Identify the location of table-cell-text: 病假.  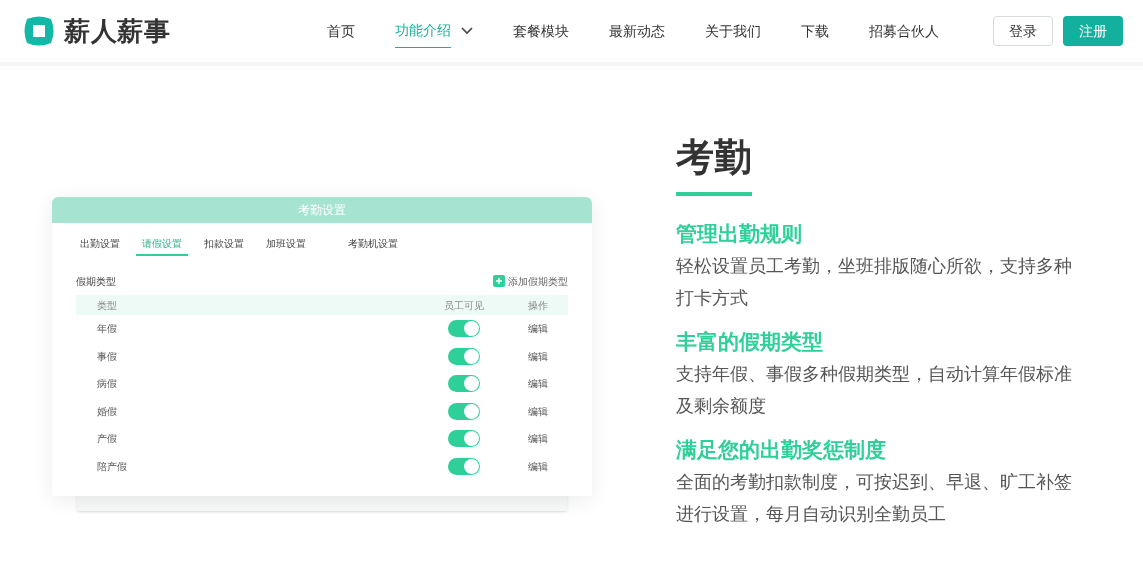
(107, 384).